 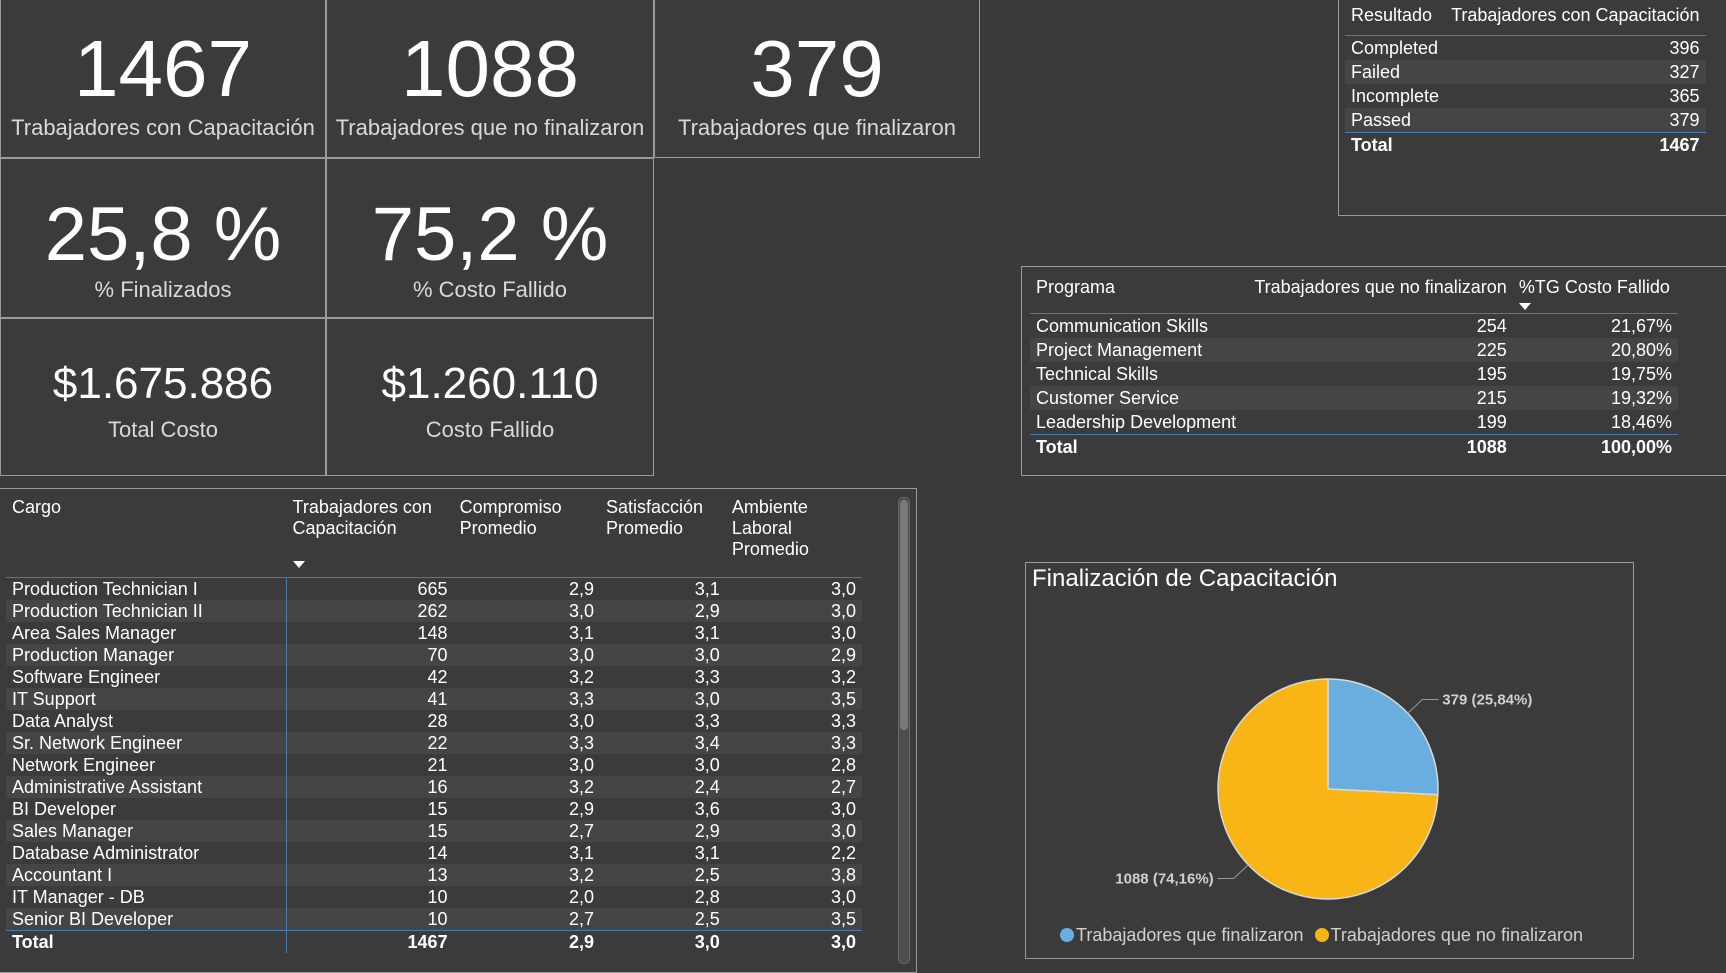 What do you see at coordinates (434, 588) in the screenshot?
I see `table-row: Production Technician I 665 2,9 3,1 3,0` at bounding box center [434, 588].